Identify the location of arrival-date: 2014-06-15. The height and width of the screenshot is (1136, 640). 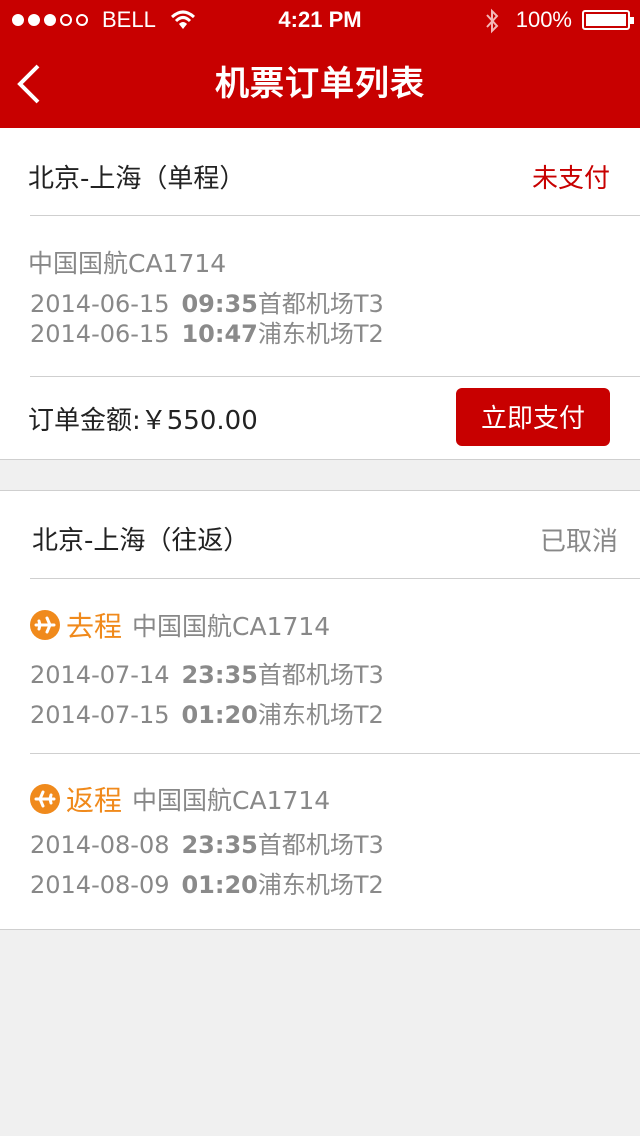
(100, 334).